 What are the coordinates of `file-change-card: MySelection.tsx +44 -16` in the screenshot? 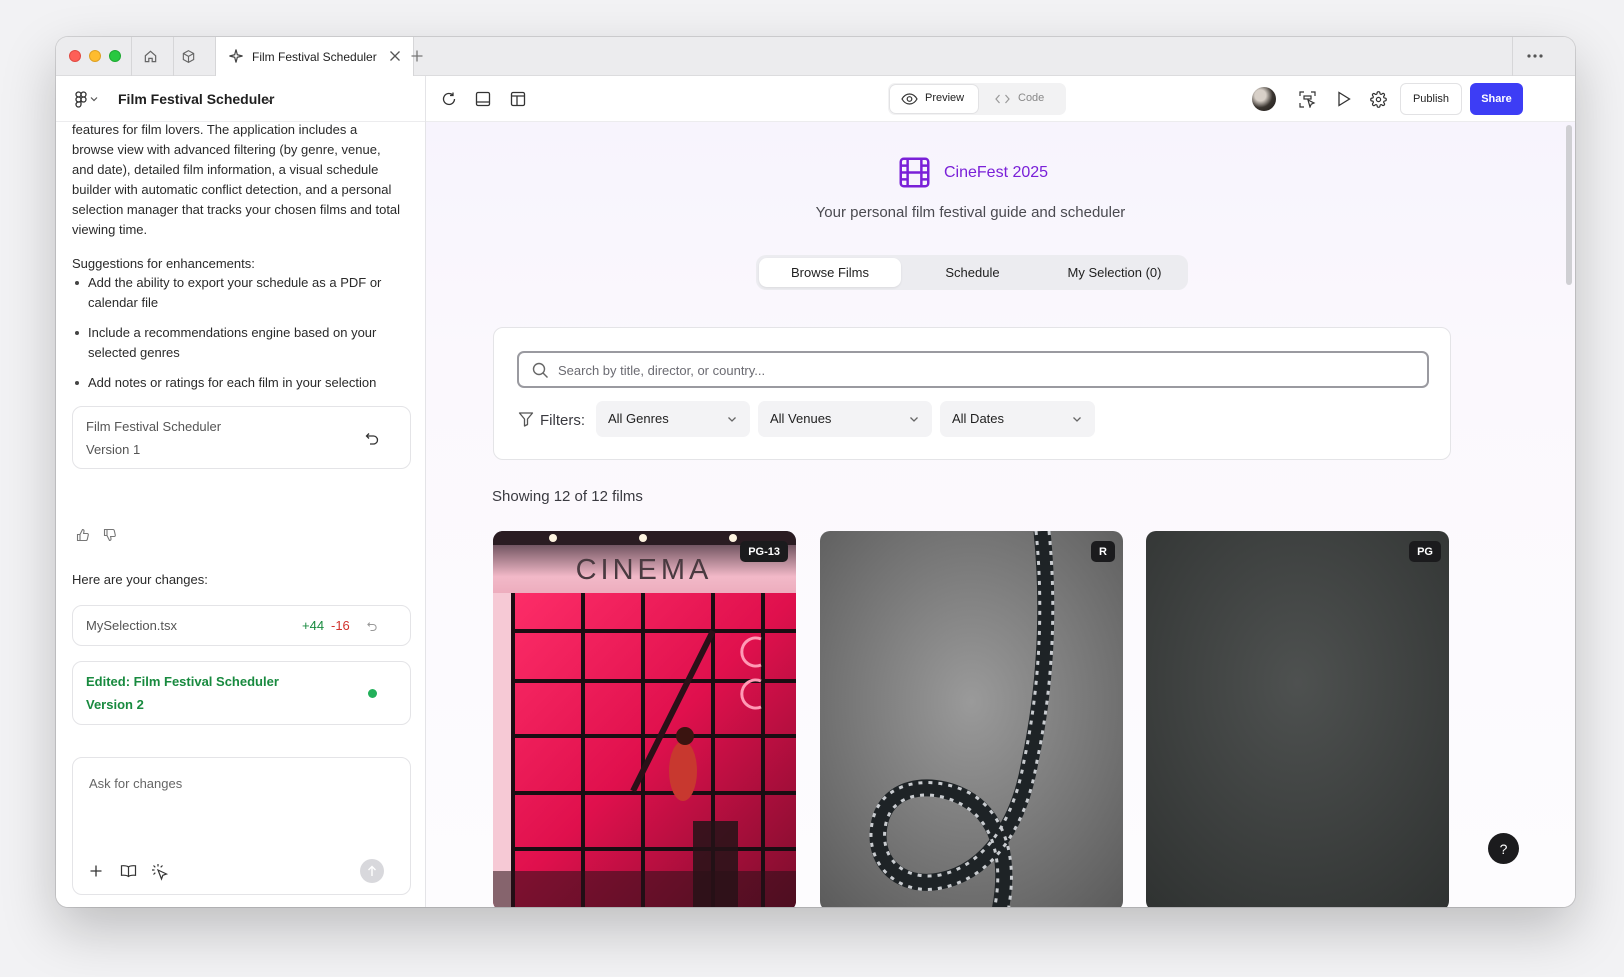 It's located at (241, 625).